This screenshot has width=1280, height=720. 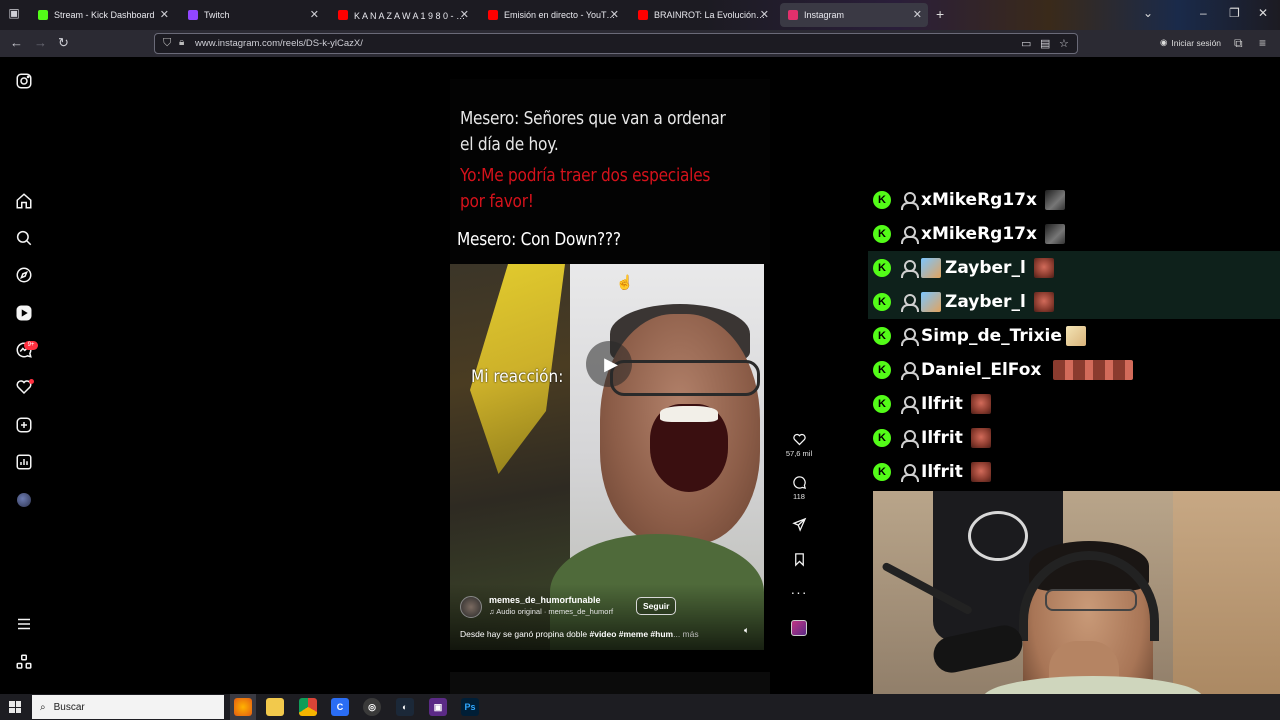 I want to click on reel-text-line: Mesero: Señores que van a ordenar, so click(x=593, y=119).